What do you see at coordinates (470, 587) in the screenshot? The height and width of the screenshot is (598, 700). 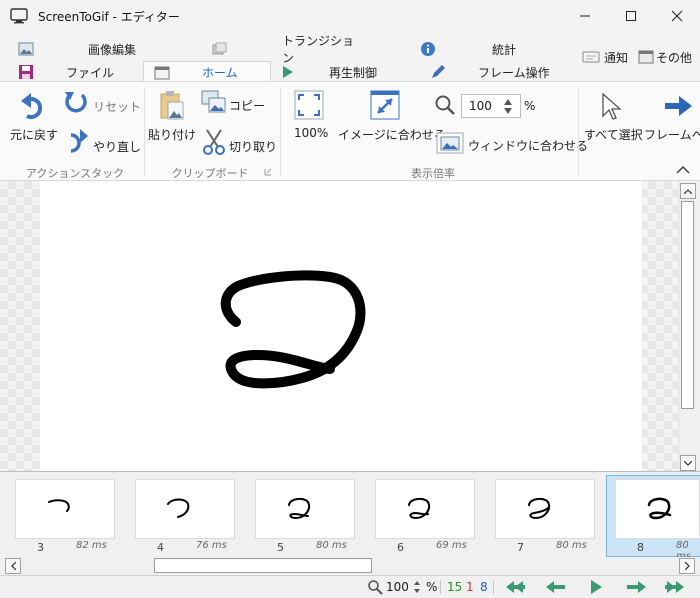 I see `status-selected-count: 1` at bounding box center [470, 587].